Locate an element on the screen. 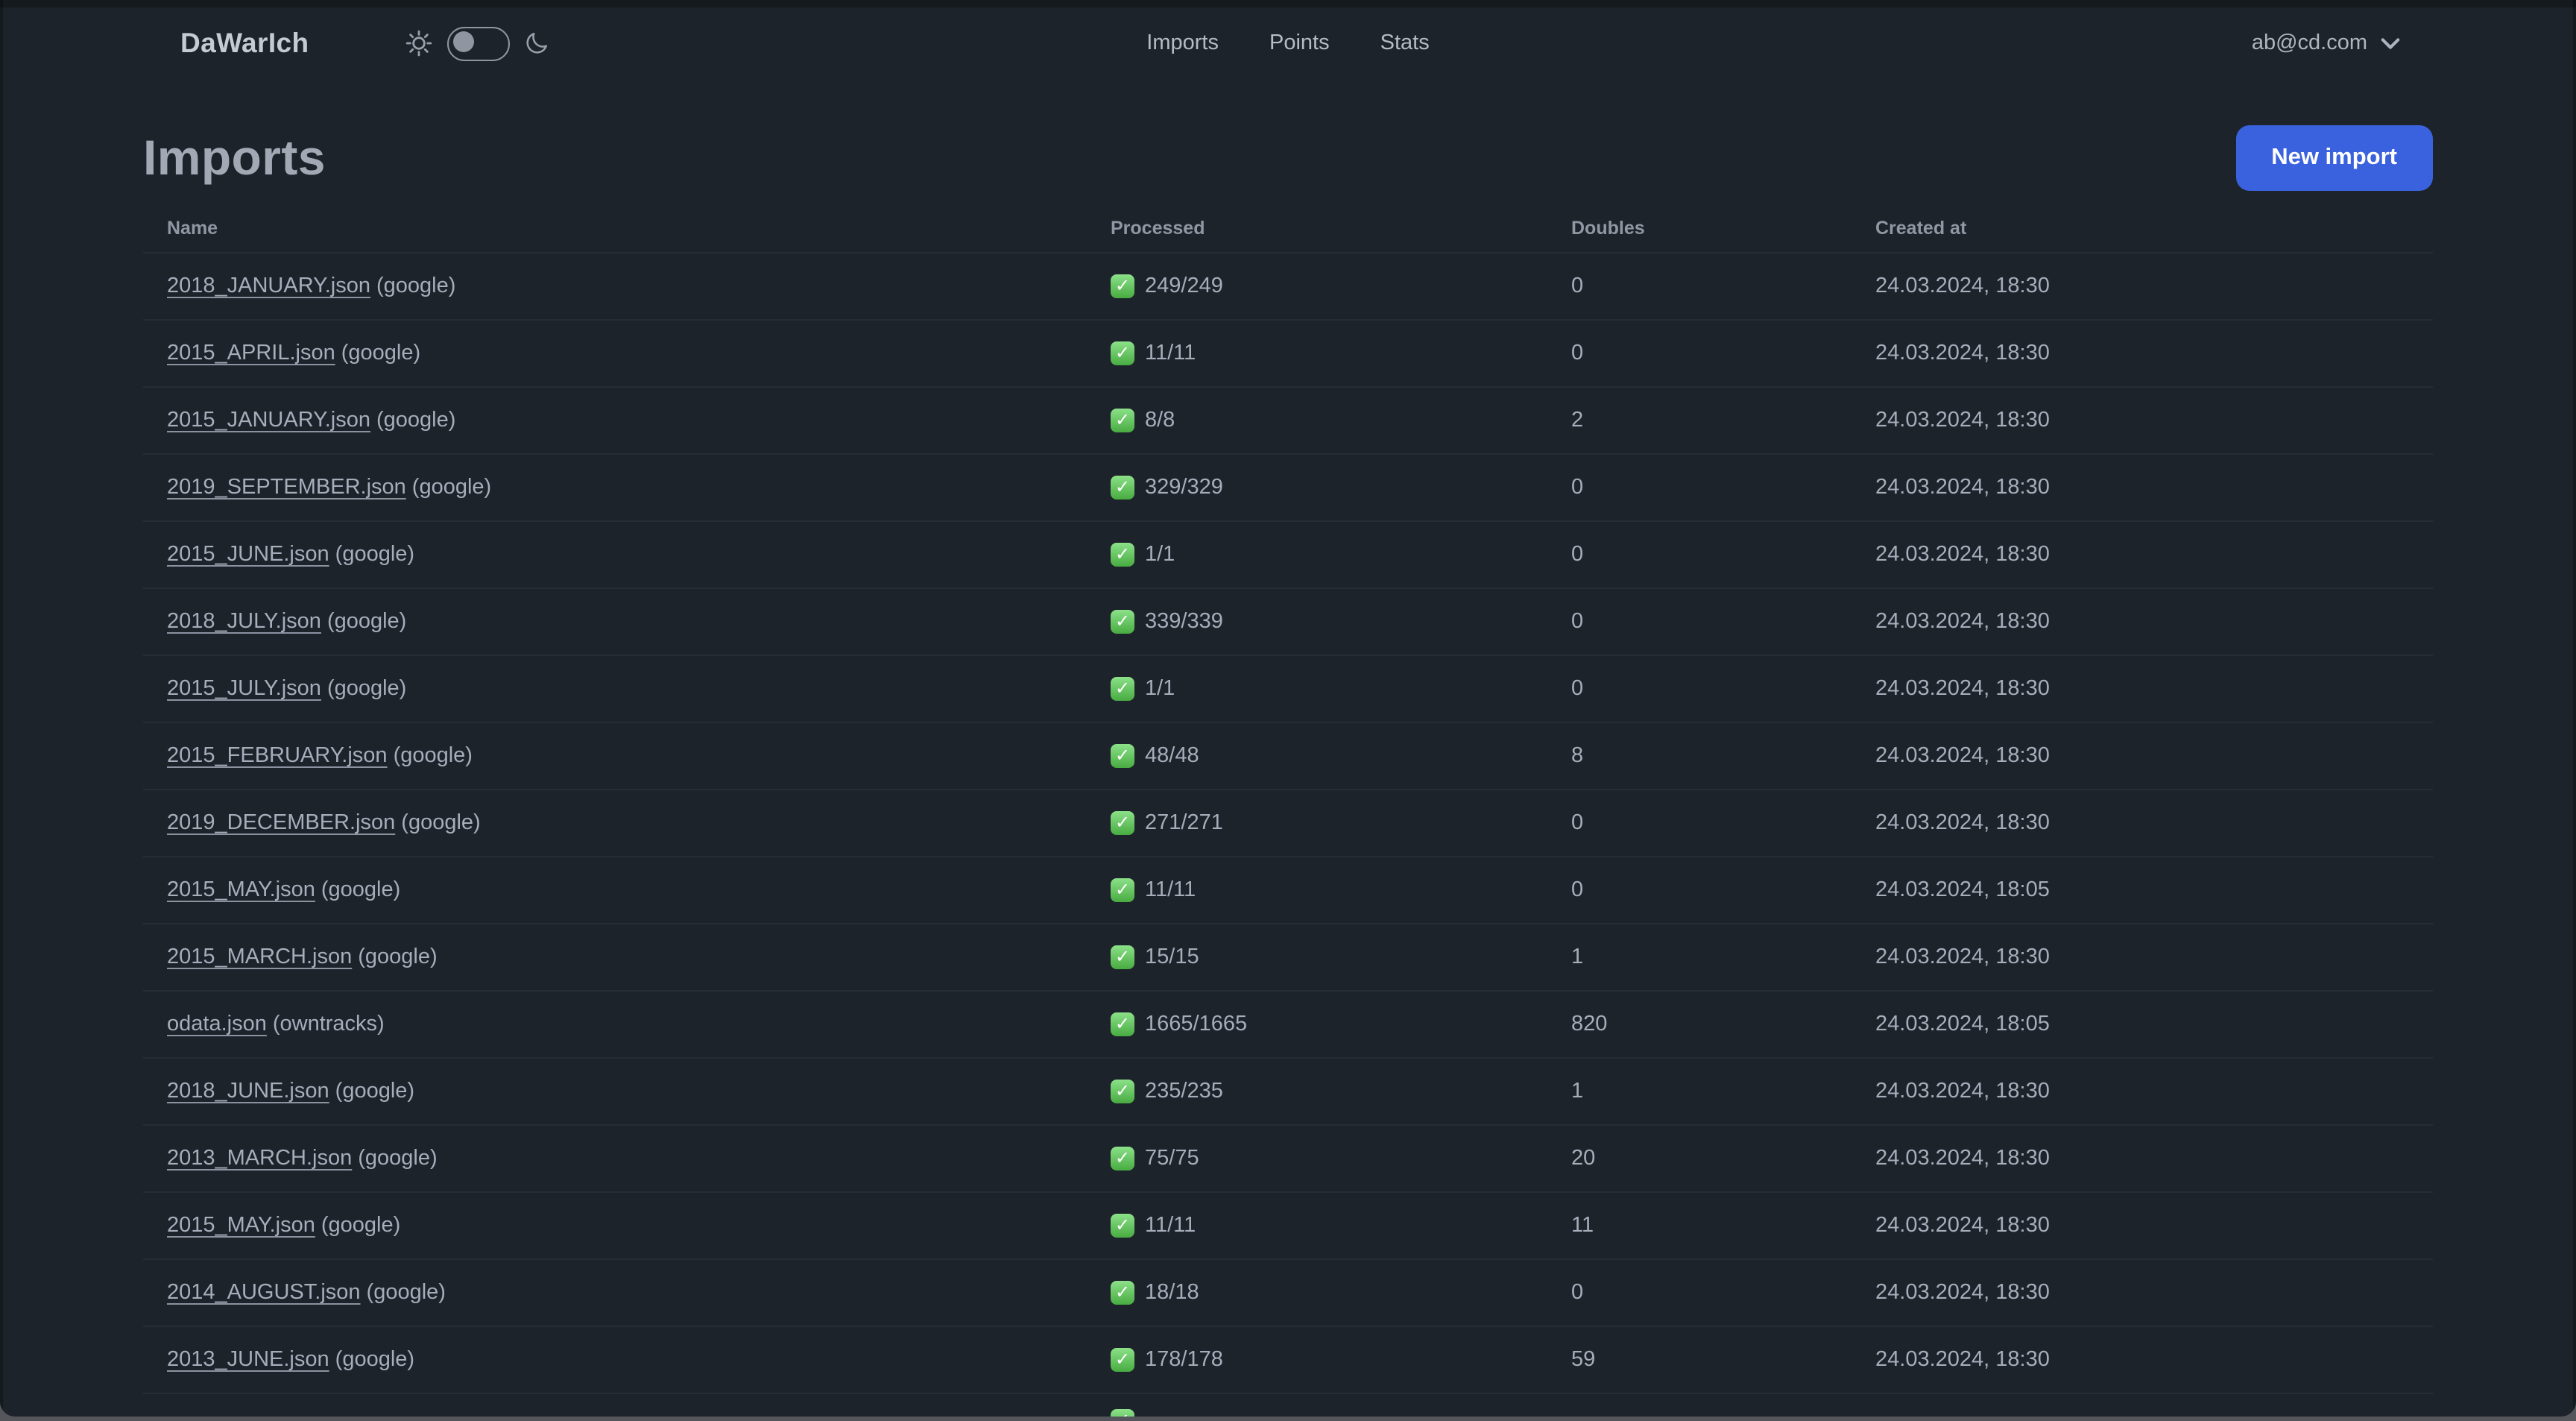 The width and height of the screenshot is (2576, 1421). processed-count: 249/249 is located at coordinates (1184, 286).